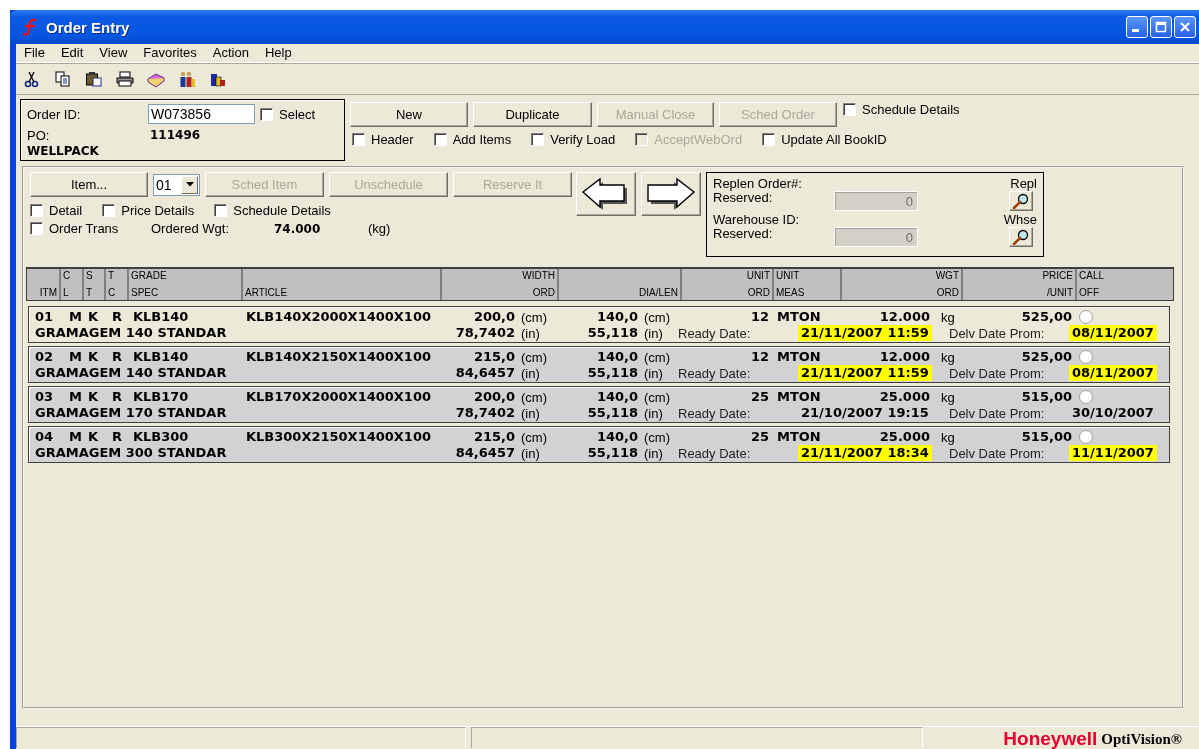 The image size is (1199, 749). I want to click on order-row: 01 M K R KLB140 KLB140X2000X1400X100 200,0 (cm) 140,0 (cm) 12 MTON 12.000 kg 525,00 GRAMAGEM 140 STANDAR 78,7402 (in) 55,118 (in) Ready Date: 21/11/2007 11:59 Delv Date Prom: 08/11/2007, so click(599, 324).